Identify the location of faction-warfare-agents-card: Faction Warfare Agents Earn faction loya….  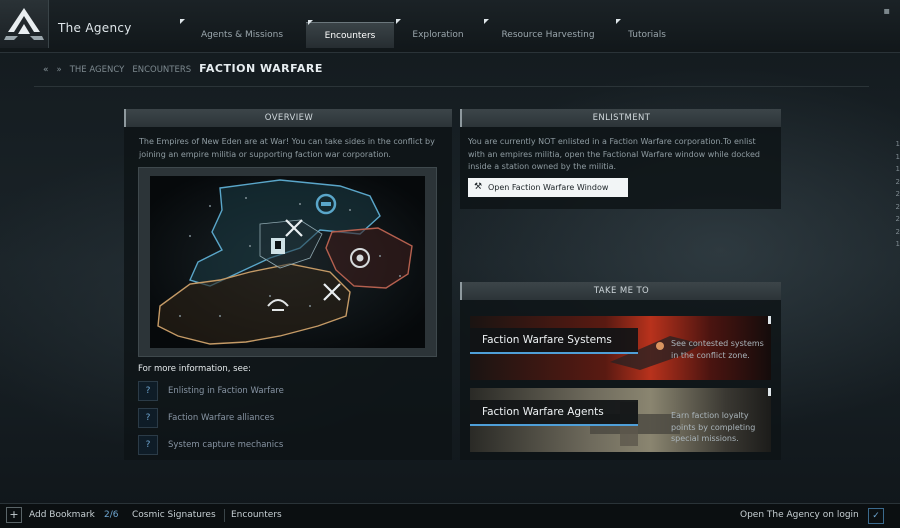
(620, 420).